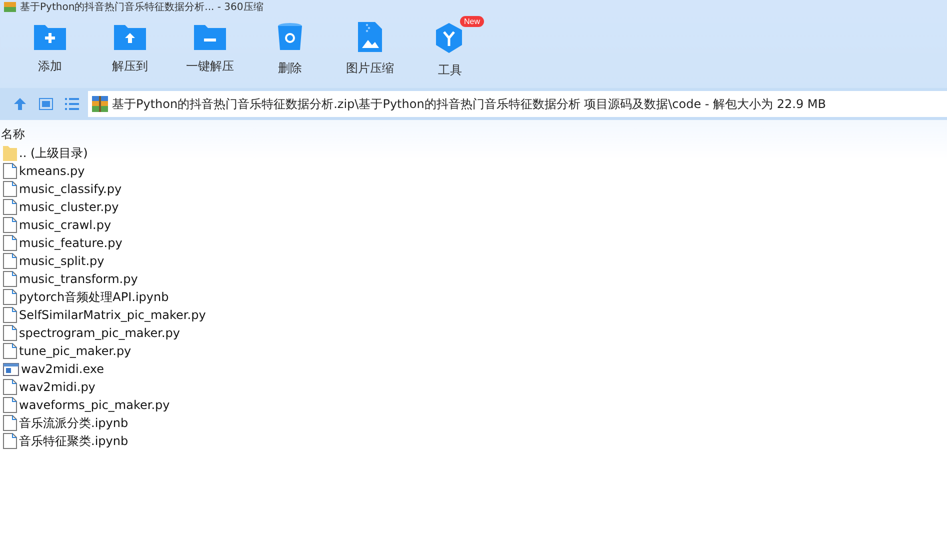 This screenshot has width=947, height=541. What do you see at coordinates (370, 54) in the screenshot?
I see `toolbar-button: 图片压缩` at bounding box center [370, 54].